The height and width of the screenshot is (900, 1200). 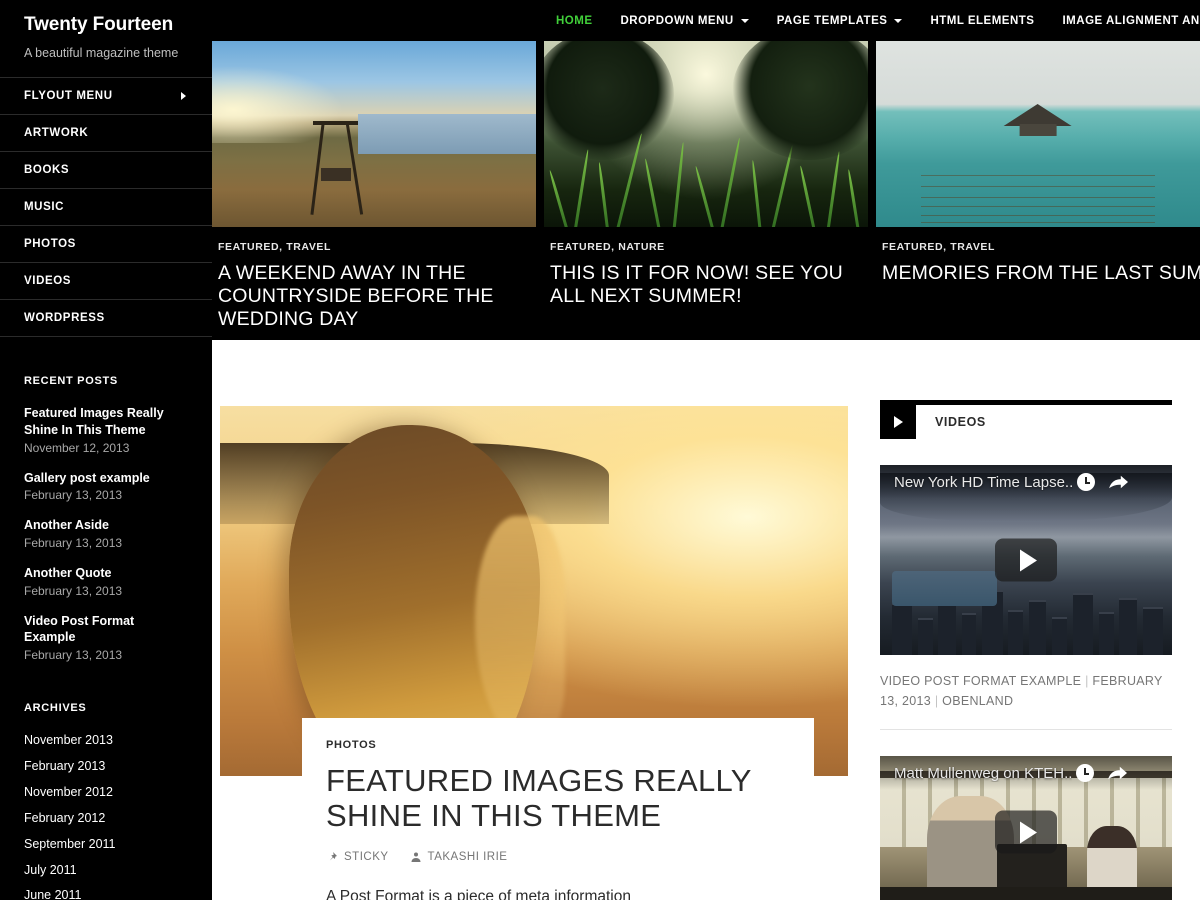 I want to click on list-item: June 2011, so click(x=106, y=893).